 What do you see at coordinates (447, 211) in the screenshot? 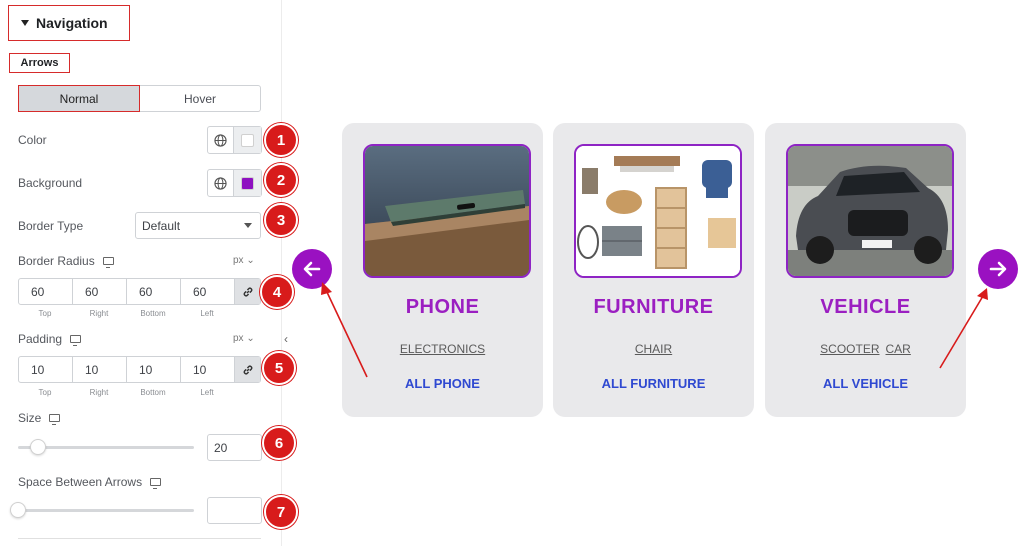
I see `phone-image` at bounding box center [447, 211].